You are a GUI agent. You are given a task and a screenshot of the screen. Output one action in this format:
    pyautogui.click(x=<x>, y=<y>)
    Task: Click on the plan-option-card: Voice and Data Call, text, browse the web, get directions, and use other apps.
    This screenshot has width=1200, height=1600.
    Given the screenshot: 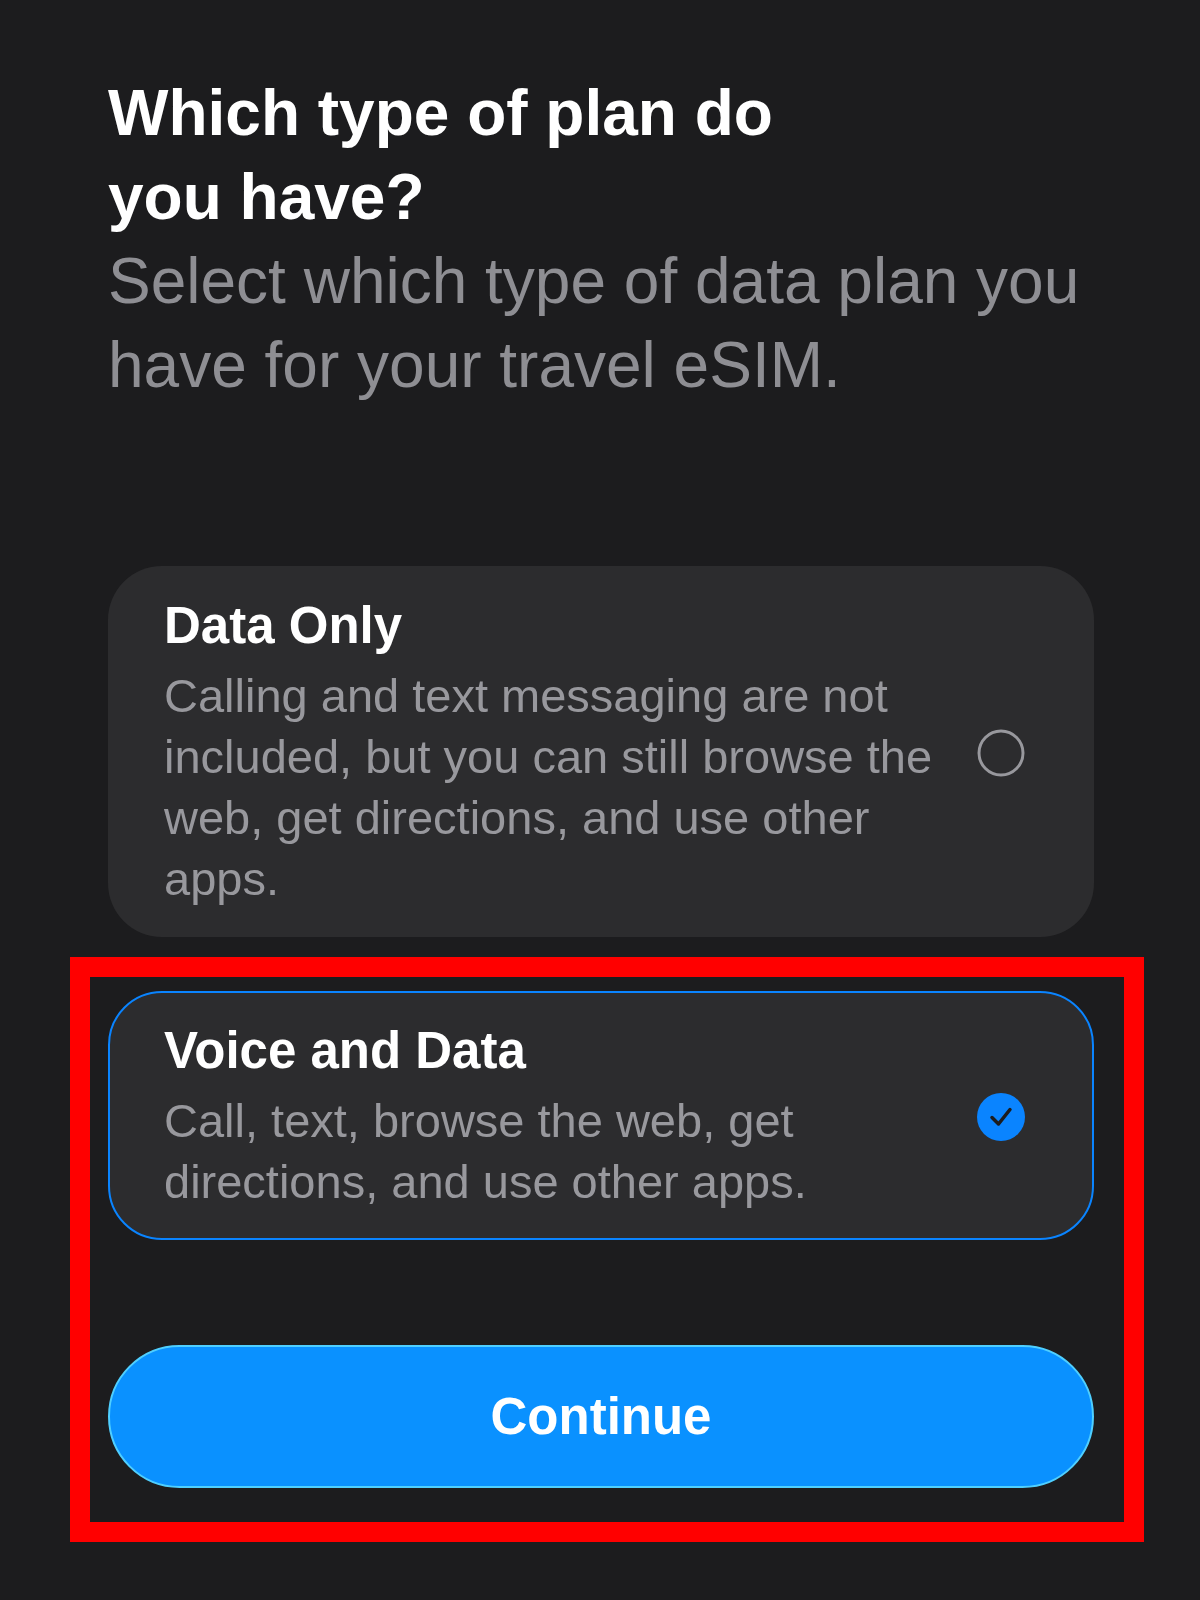 What is the action you would take?
    pyautogui.click(x=601, y=1115)
    